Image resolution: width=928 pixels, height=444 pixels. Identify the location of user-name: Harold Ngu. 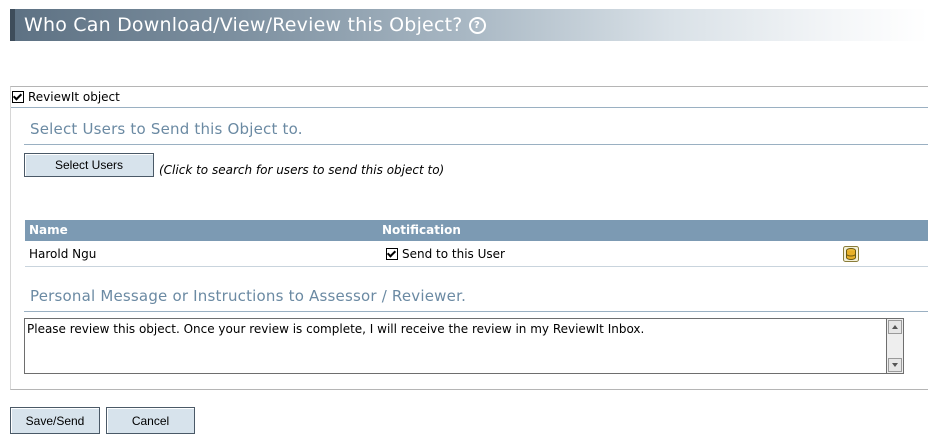
(63, 254).